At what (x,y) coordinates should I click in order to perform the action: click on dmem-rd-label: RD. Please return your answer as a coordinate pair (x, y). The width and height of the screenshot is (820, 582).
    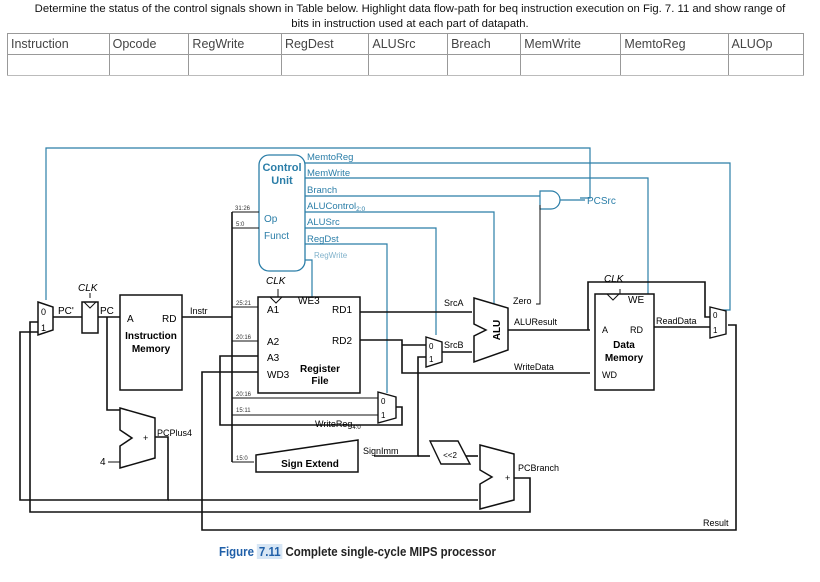
    Looking at the image, I should click on (636, 330).